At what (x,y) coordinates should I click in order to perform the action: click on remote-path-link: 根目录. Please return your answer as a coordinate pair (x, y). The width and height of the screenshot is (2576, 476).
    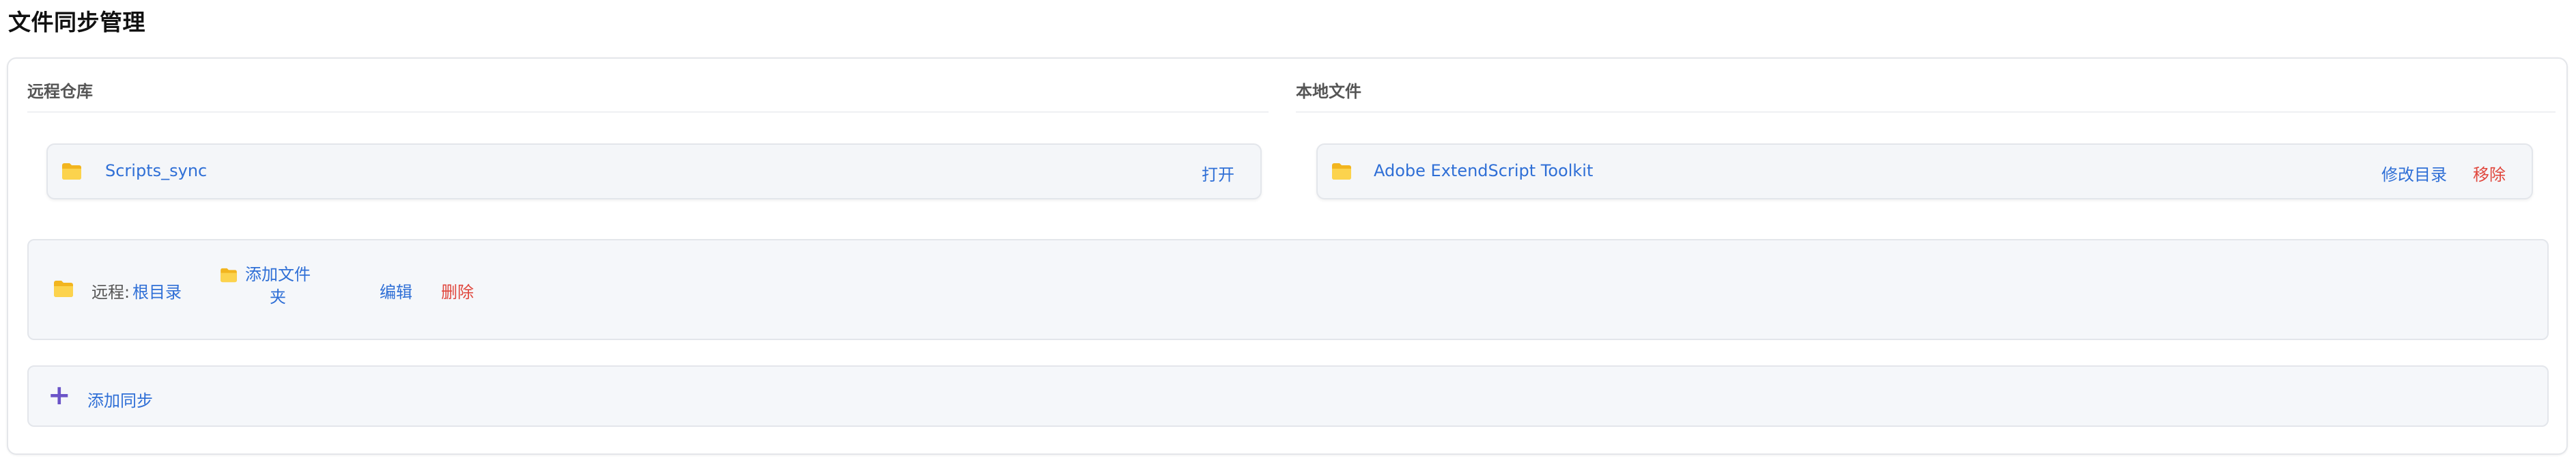
    Looking at the image, I should click on (157, 291).